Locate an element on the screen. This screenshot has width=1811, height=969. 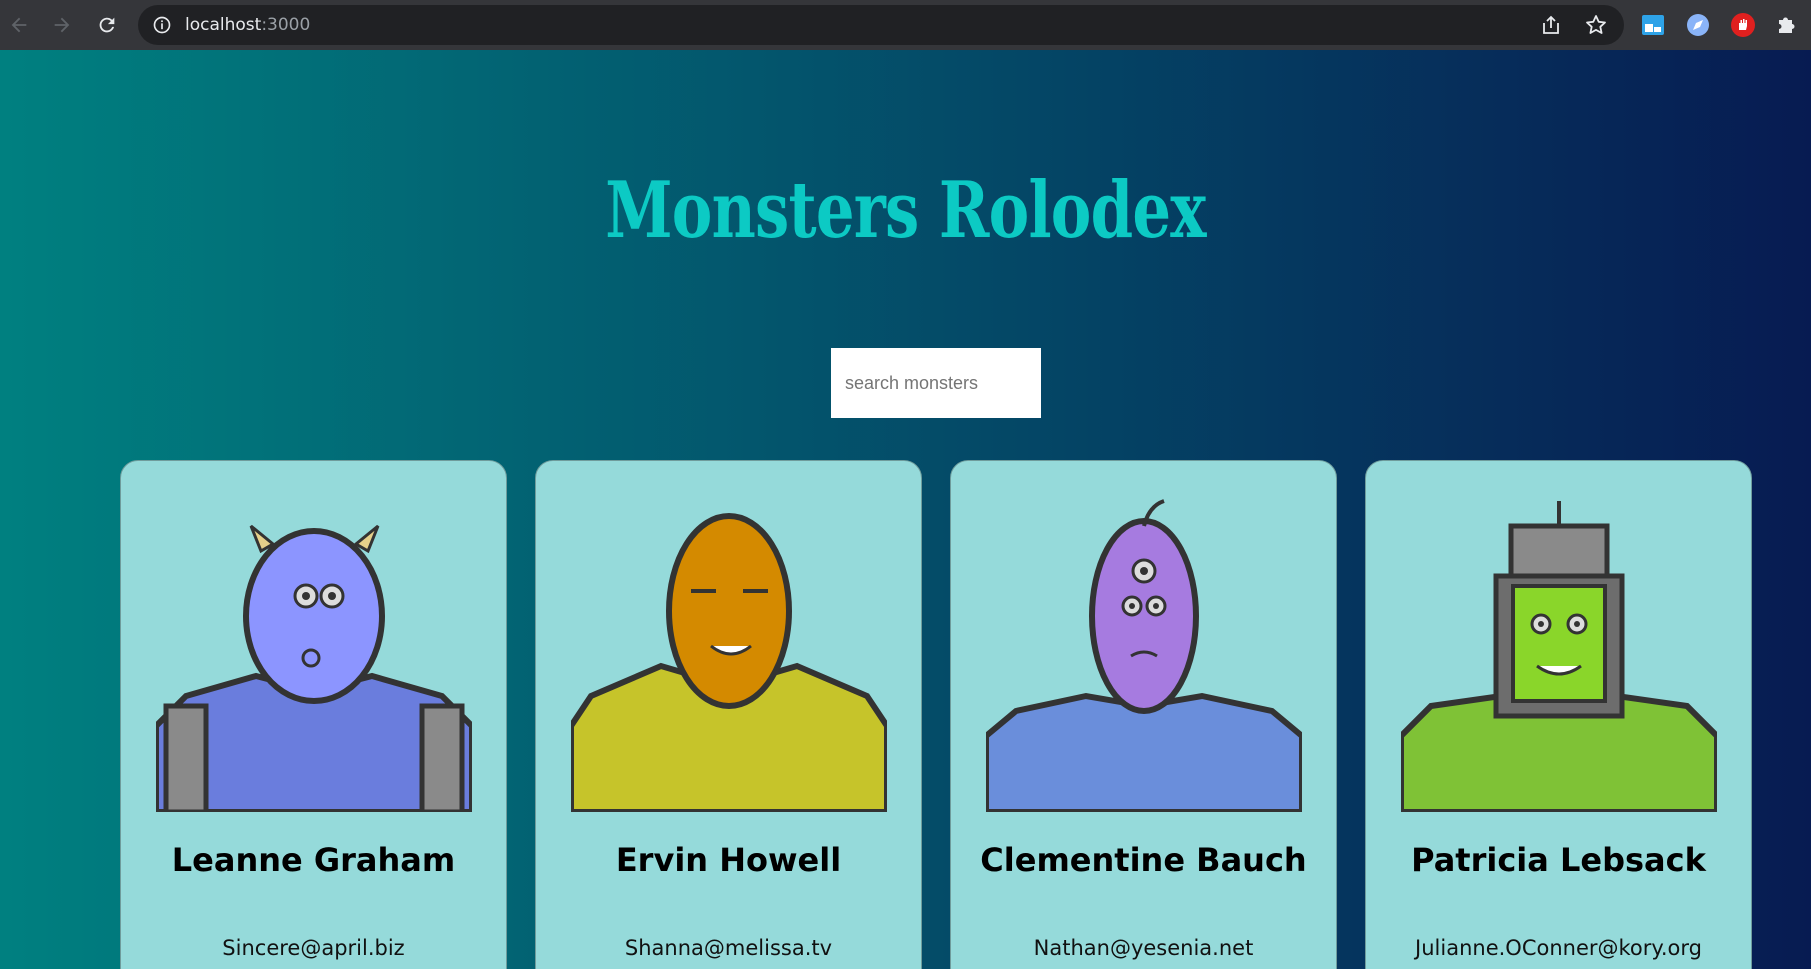
extension-window-icon is located at coordinates (1653, 25).